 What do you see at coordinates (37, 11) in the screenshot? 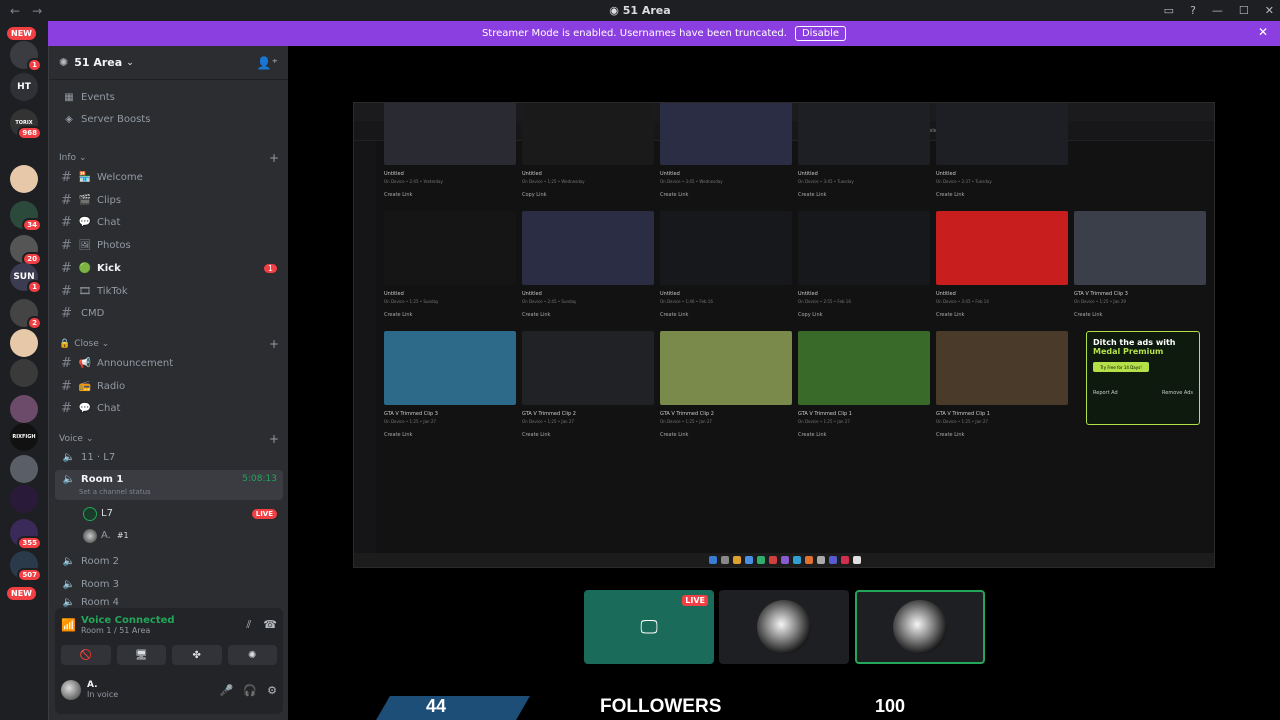
I see `forward-icon: →` at bounding box center [37, 11].